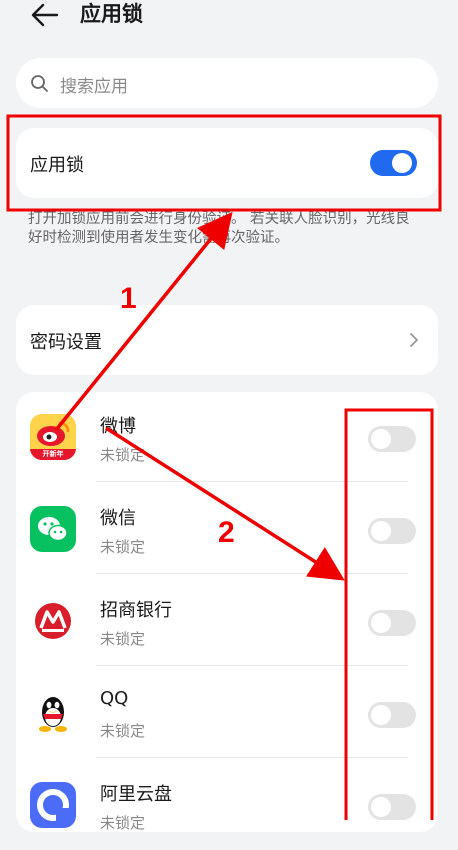 This screenshot has width=458, height=850. I want to click on qq-lock-toggle, so click(392, 715).